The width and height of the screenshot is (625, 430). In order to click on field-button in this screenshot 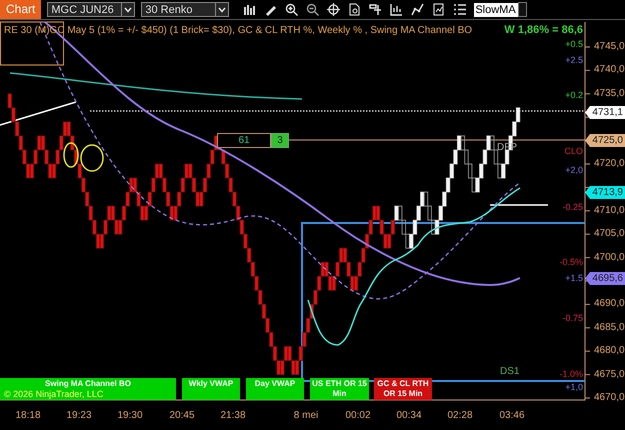, I will do `click(523, 9)`.